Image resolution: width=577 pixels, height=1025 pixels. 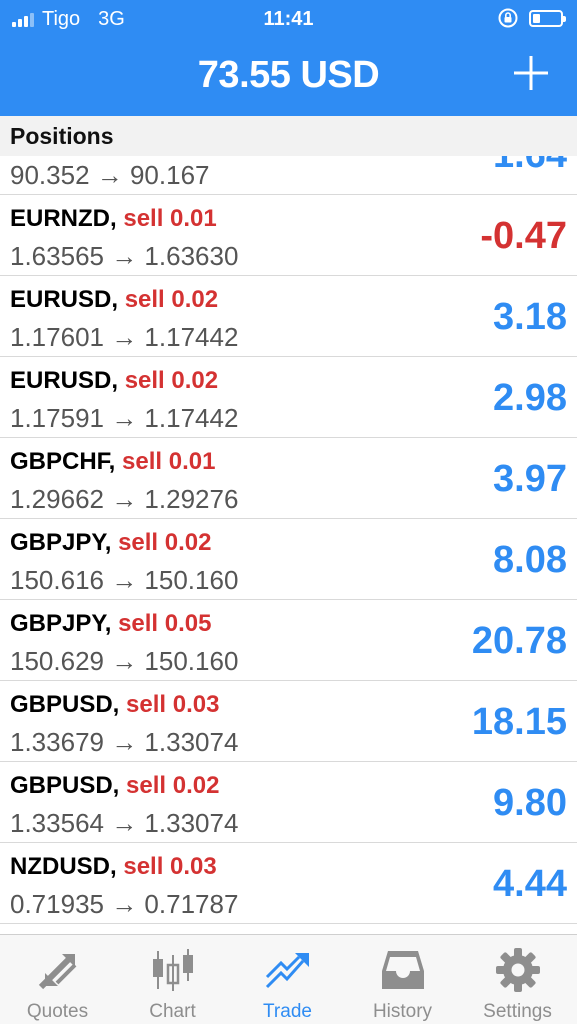 What do you see at coordinates (110, 175) in the screenshot?
I see `position-price-change: 90.352 → 90.167` at bounding box center [110, 175].